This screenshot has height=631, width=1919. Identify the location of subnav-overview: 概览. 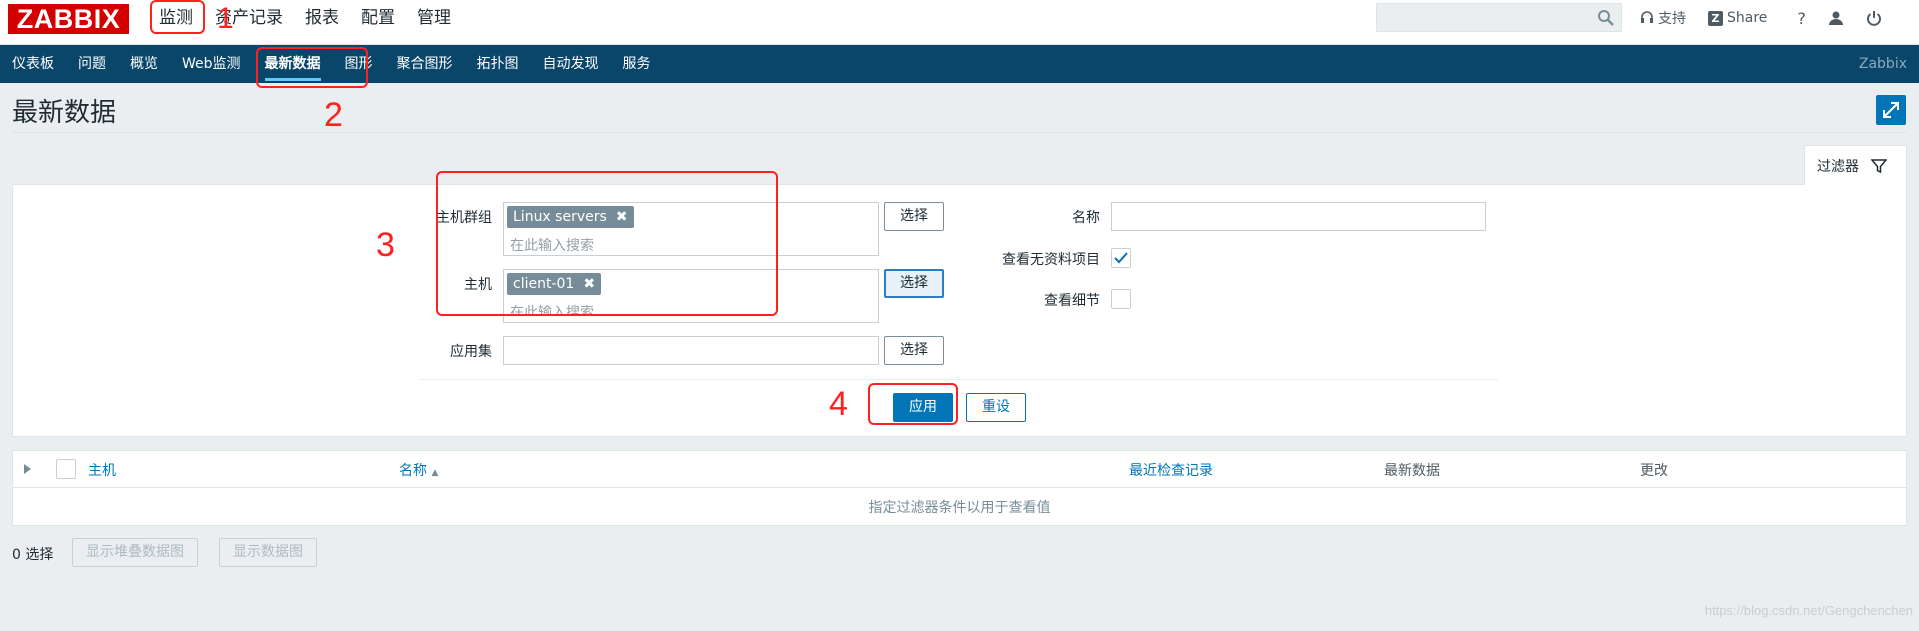
(144, 64).